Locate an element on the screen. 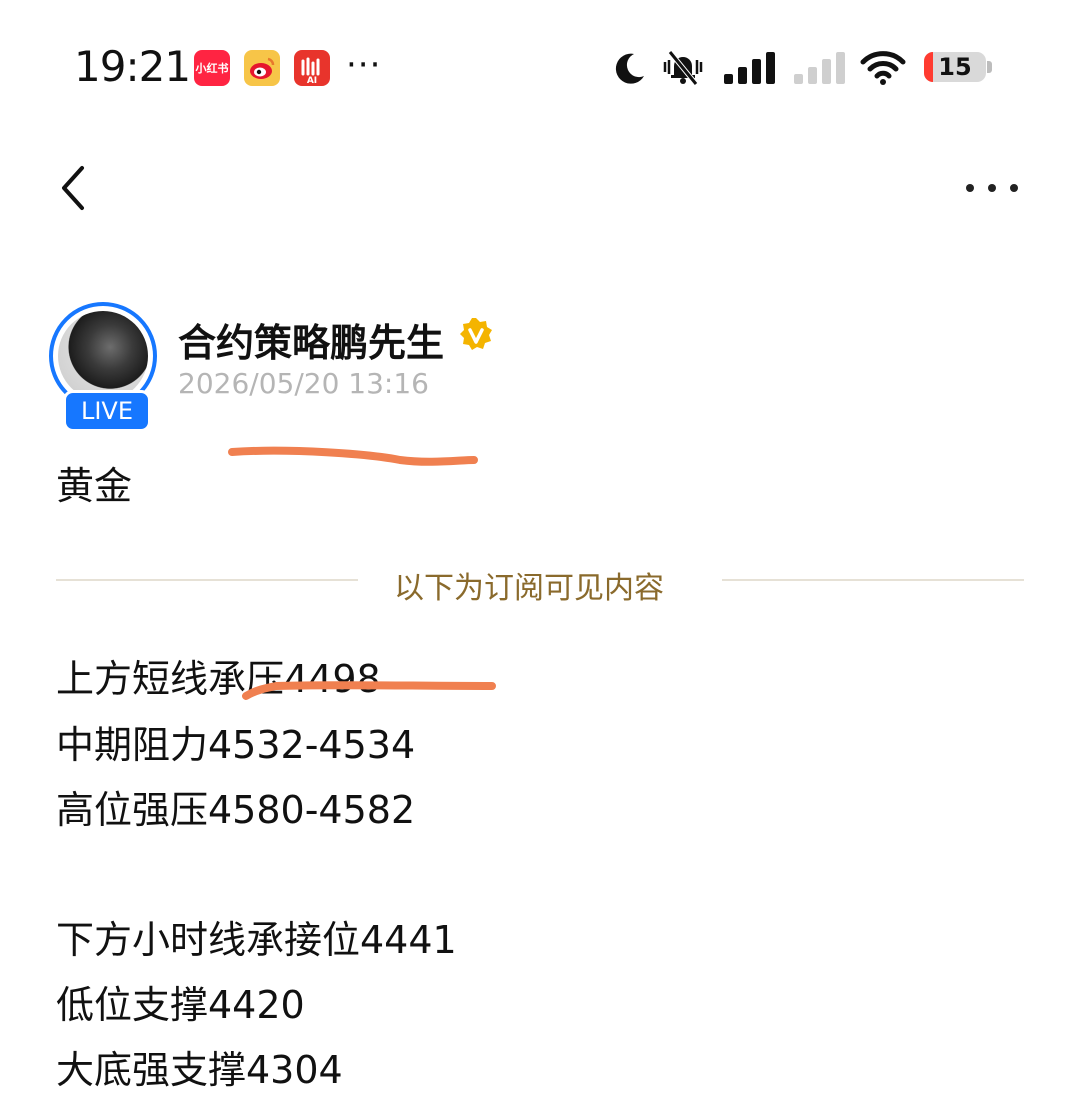 This screenshot has height=1114, width=1080. ai-app-icon: AI is located at coordinates (312, 68).